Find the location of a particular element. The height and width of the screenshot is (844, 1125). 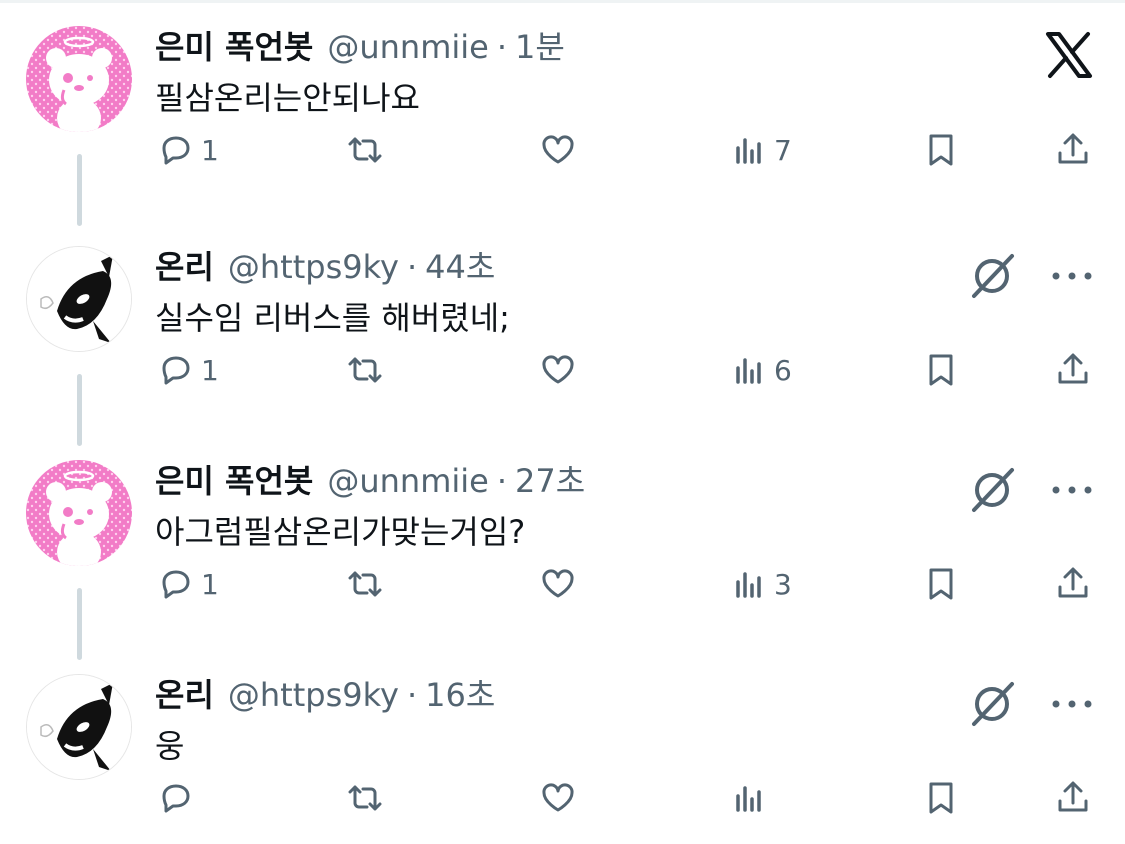

timestamp: 16초 is located at coordinates (460, 695).